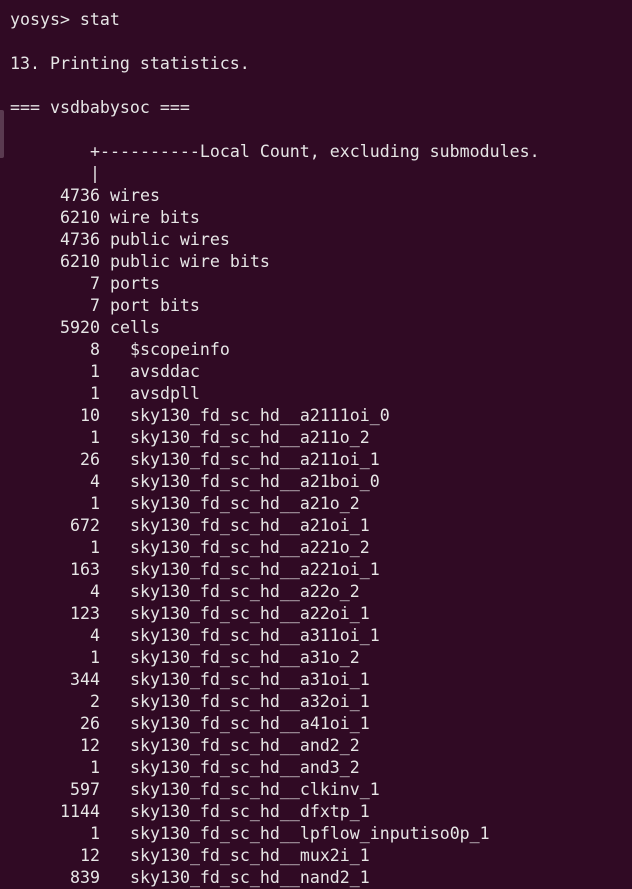 The image size is (632, 889). I want to click on cell-name: sky130_fd_sc_hd__and3_2, so click(245, 767).